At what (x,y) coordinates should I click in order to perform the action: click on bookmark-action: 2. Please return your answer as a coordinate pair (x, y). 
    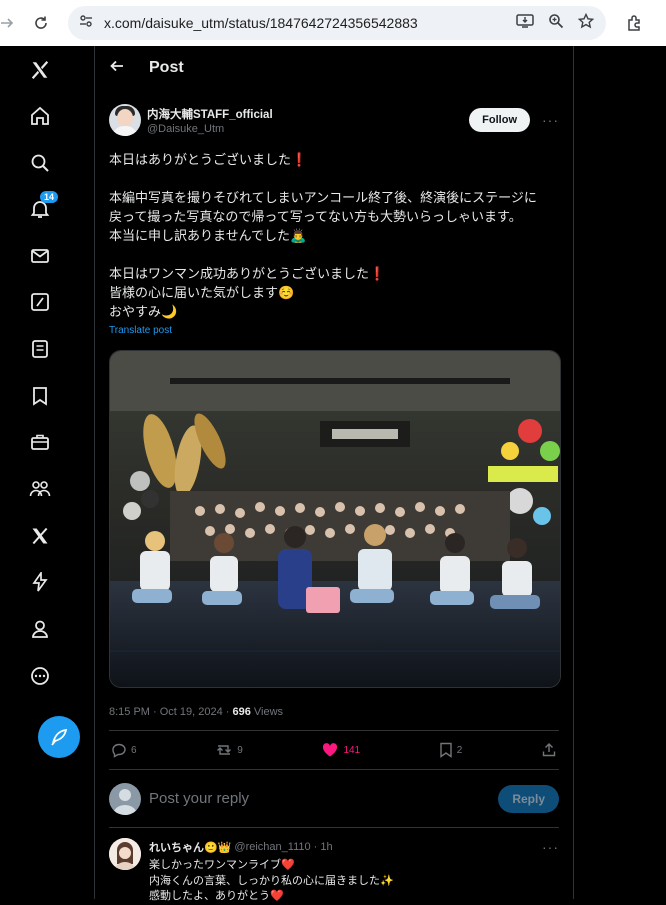
    Looking at the image, I should click on (451, 750).